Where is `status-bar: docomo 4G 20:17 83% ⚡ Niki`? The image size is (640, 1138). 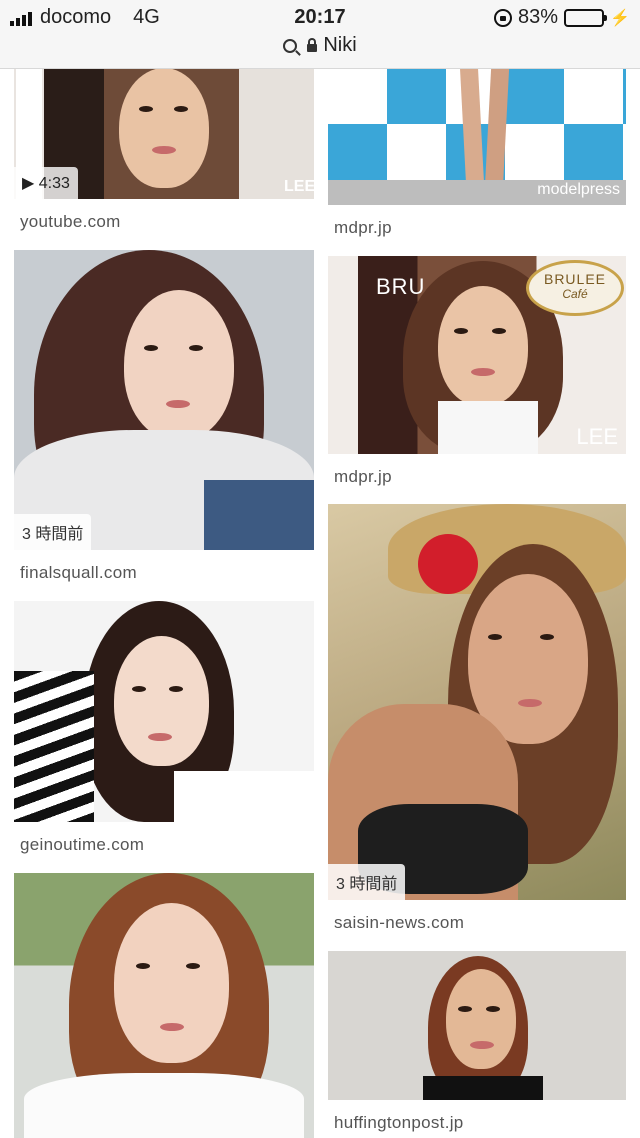 status-bar: docomo 4G 20:17 83% ⚡ Niki is located at coordinates (320, 34).